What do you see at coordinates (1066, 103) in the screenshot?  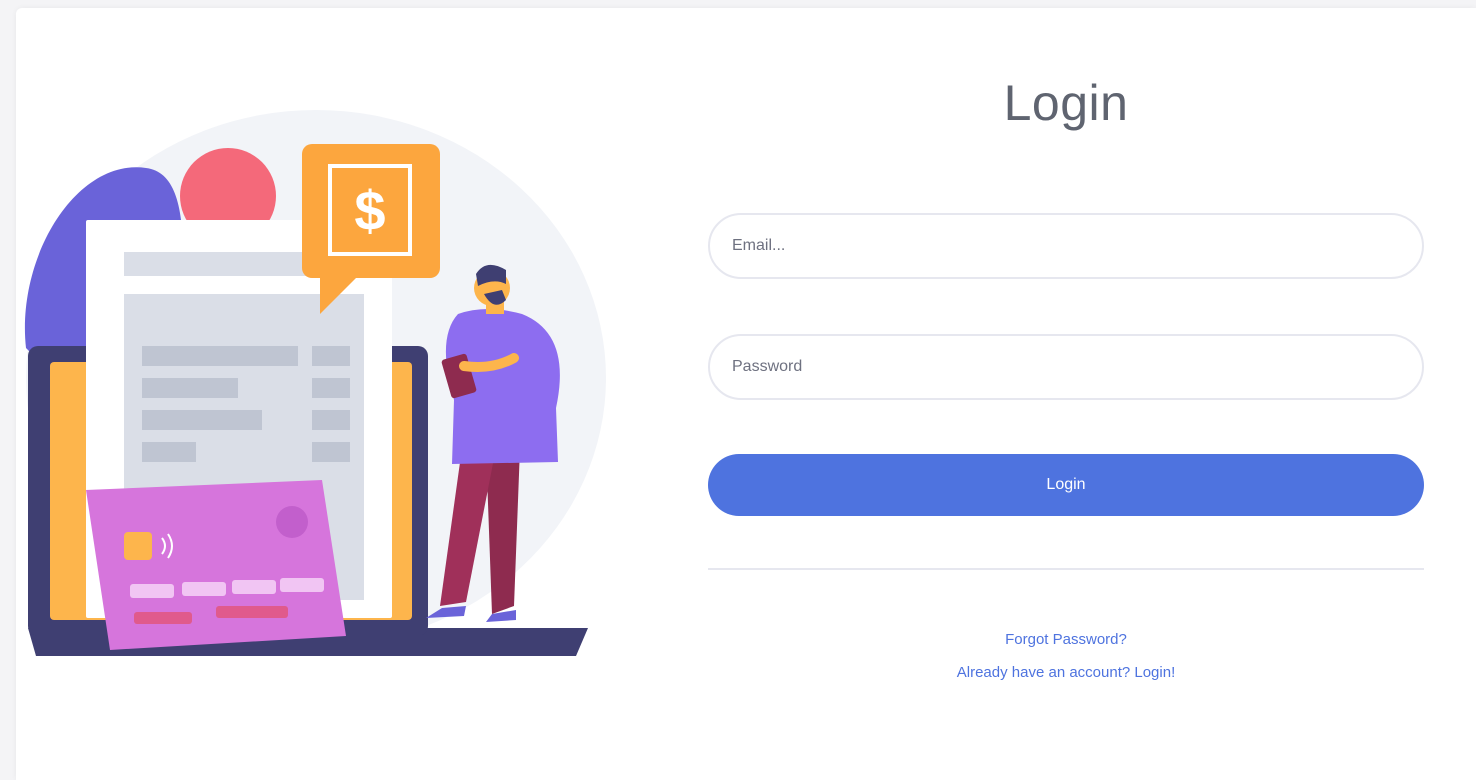 I see `login-title: Login` at bounding box center [1066, 103].